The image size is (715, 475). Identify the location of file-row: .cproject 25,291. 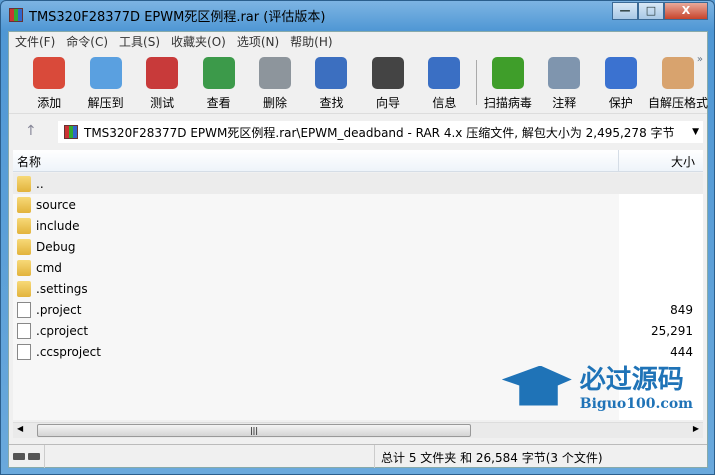
(358, 330).